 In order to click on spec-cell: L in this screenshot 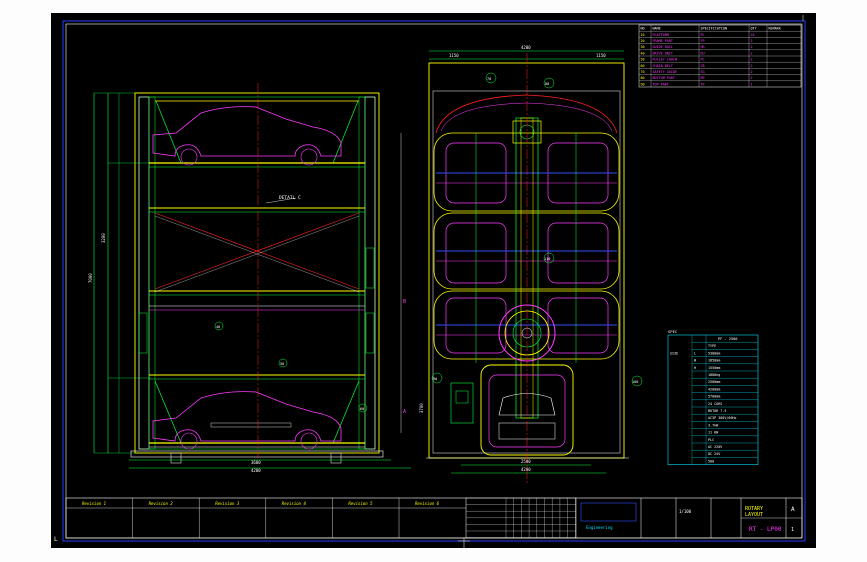, I will do `click(695, 353)`.